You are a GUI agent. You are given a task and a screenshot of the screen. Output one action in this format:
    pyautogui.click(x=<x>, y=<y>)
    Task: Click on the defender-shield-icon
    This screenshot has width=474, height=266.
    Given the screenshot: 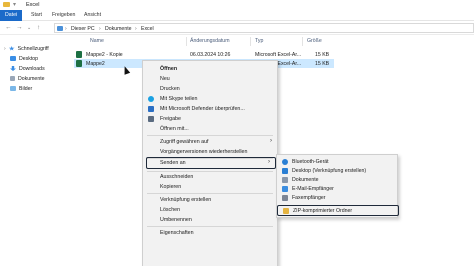 What is the action you would take?
    pyautogui.click(x=151, y=109)
    